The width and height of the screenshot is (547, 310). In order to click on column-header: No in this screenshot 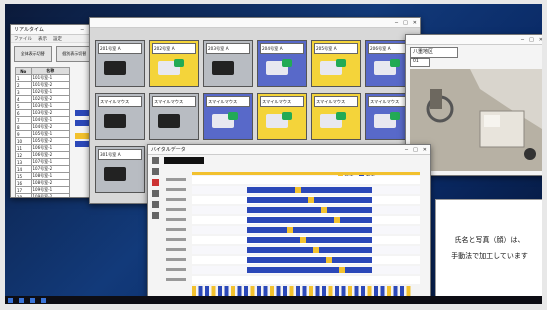, I will do `click(23, 71)`.